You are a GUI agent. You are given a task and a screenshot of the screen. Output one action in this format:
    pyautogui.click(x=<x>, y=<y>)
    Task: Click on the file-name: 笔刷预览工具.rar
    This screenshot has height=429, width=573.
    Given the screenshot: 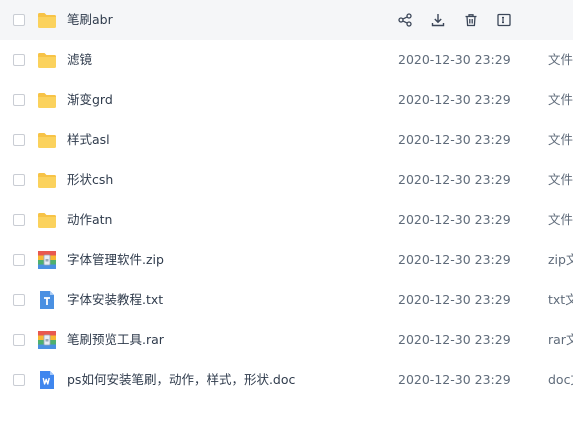 What is the action you would take?
    pyautogui.click(x=115, y=340)
    